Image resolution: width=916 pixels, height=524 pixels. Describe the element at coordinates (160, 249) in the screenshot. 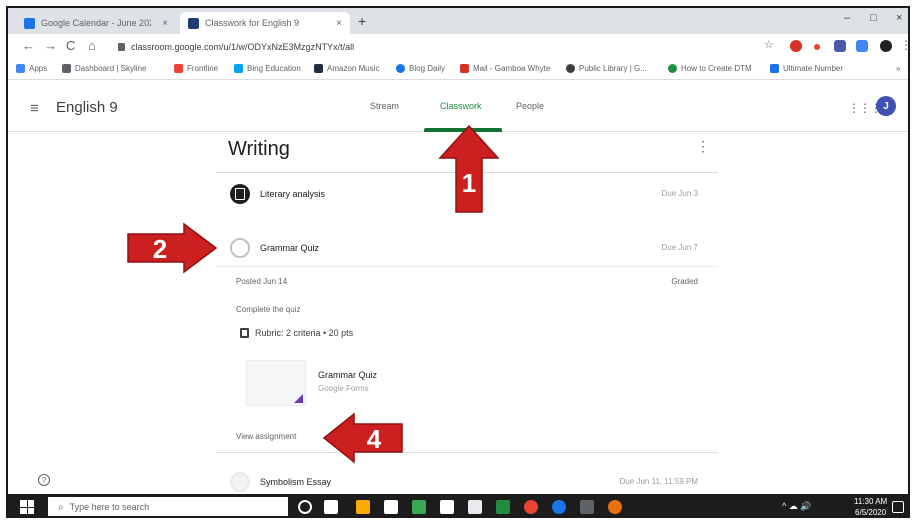

I see `annotation-number: 2` at that location.